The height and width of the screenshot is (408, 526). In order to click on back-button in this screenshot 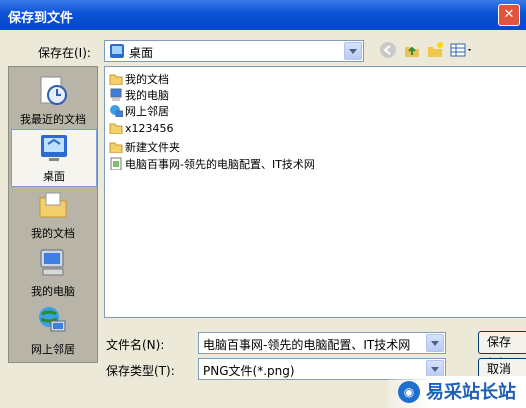, I will do `click(388, 51)`.